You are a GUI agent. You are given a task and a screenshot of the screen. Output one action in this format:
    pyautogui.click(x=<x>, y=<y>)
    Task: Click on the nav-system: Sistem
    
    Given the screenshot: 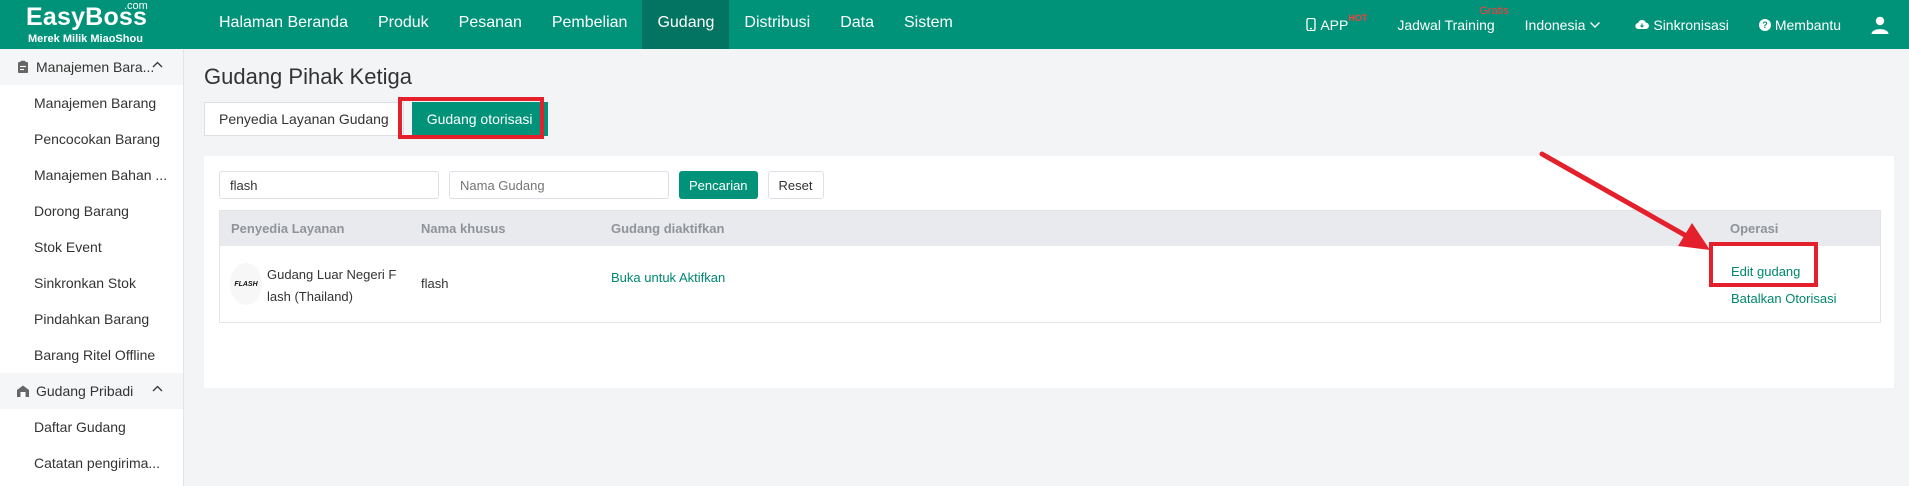 What is the action you would take?
    pyautogui.click(x=928, y=24)
    